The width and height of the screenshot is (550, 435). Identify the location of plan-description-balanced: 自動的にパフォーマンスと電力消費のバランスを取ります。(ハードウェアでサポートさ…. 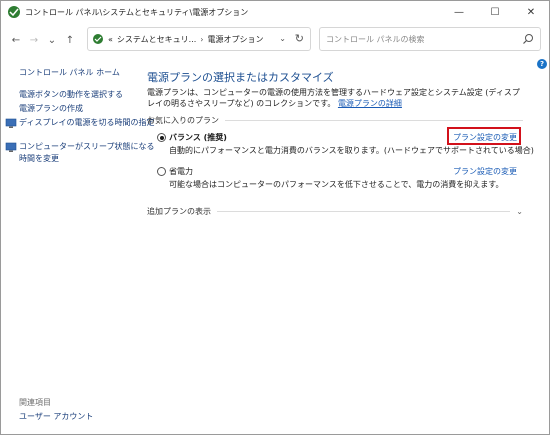
(351, 150).